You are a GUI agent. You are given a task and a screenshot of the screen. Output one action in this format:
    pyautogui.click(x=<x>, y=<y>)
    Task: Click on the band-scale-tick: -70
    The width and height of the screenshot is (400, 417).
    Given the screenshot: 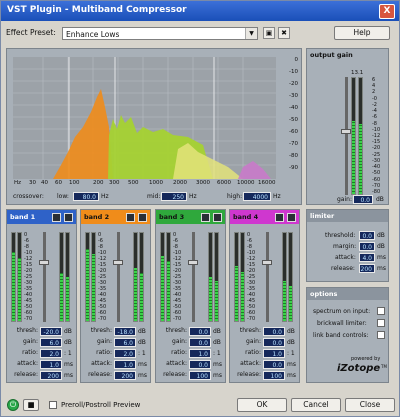 What is the action you would take?
    pyautogui.click(x=251, y=319)
    